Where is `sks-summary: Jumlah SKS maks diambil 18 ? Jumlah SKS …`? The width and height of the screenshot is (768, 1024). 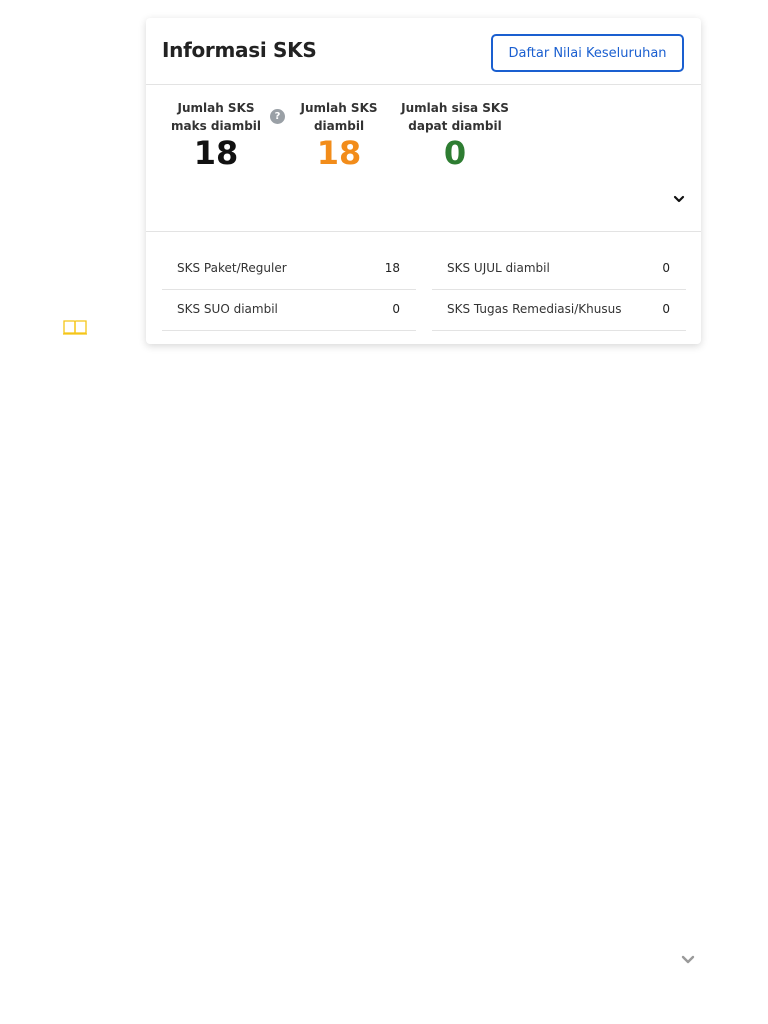 sks-summary: Jumlah SKS maks diambil 18 ? Jumlah SKS … is located at coordinates (423, 158).